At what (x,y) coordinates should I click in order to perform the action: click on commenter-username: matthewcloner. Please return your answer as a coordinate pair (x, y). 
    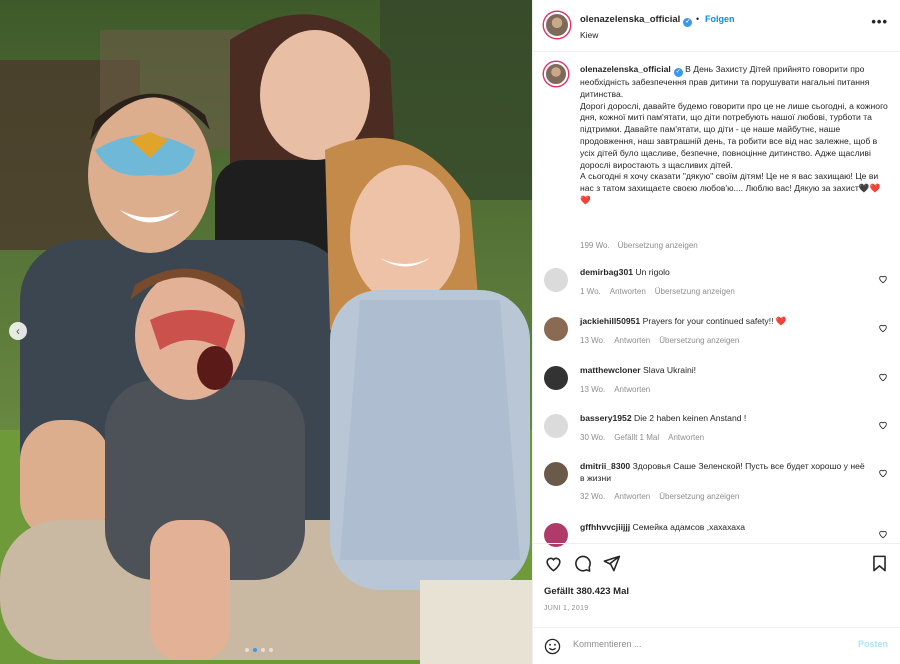
    Looking at the image, I should click on (610, 370).